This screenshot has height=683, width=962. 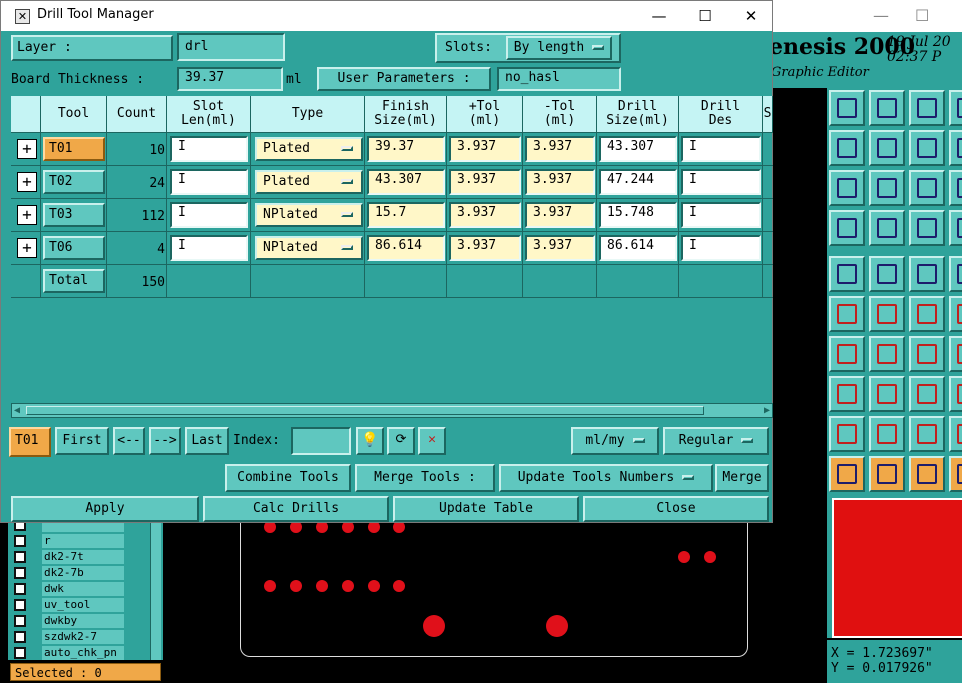 What do you see at coordinates (887, 228) in the screenshot?
I see `grid-icon` at bounding box center [887, 228].